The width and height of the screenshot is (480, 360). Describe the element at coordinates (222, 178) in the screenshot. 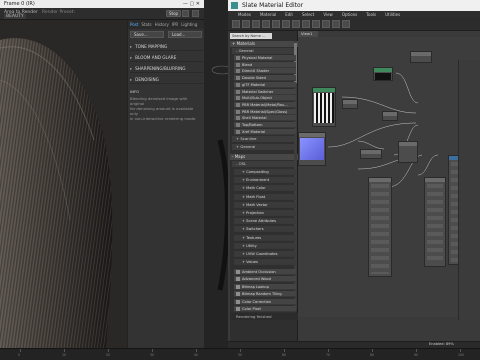

I see `viewport-svg` at that location.